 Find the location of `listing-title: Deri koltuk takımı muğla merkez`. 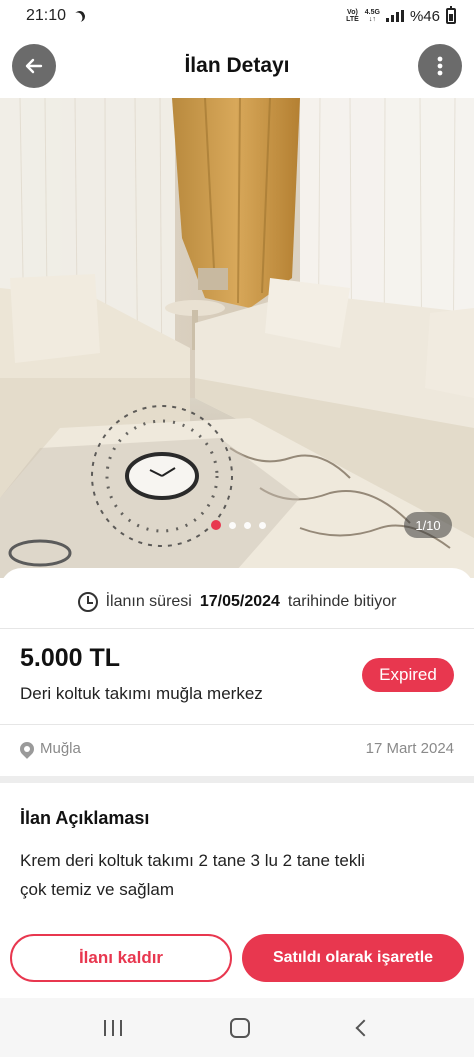

listing-title: Deri koltuk takımı muğla merkez is located at coordinates (141, 693).